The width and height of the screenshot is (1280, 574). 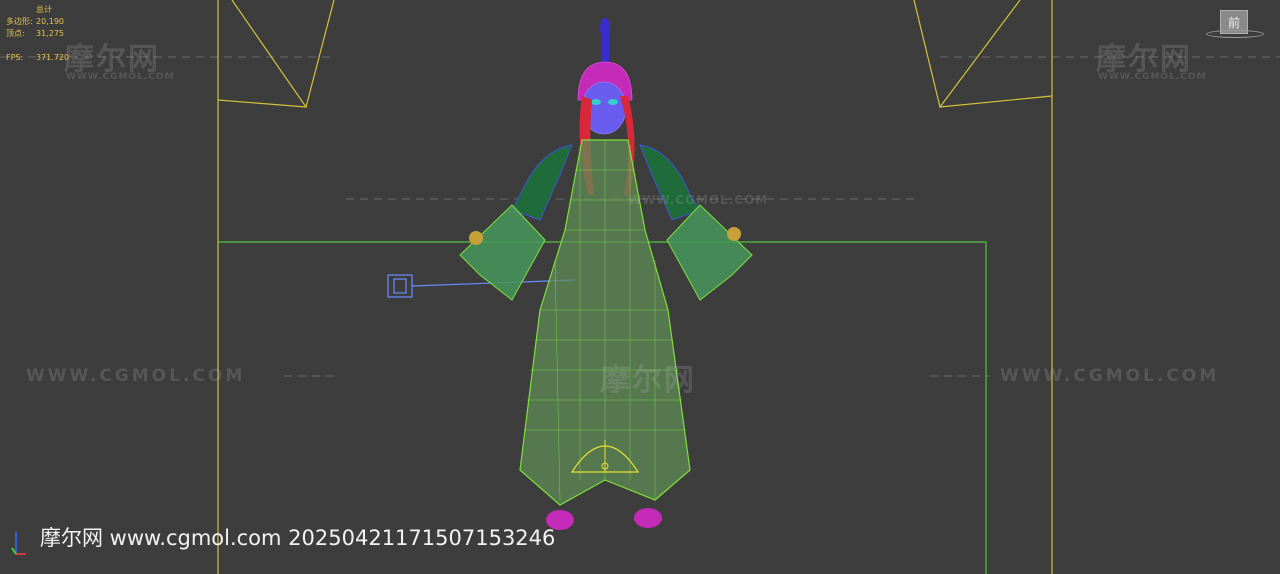 I want to click on watermark-brand: 摩尔网, so click(x=648, y=380).